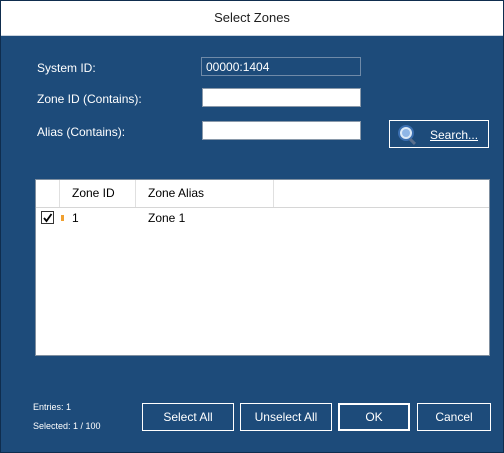  Describe the element at coordinates (205, 193) in the screenshot. I see `column-header-zone-alias: Zone Alias` at that location.